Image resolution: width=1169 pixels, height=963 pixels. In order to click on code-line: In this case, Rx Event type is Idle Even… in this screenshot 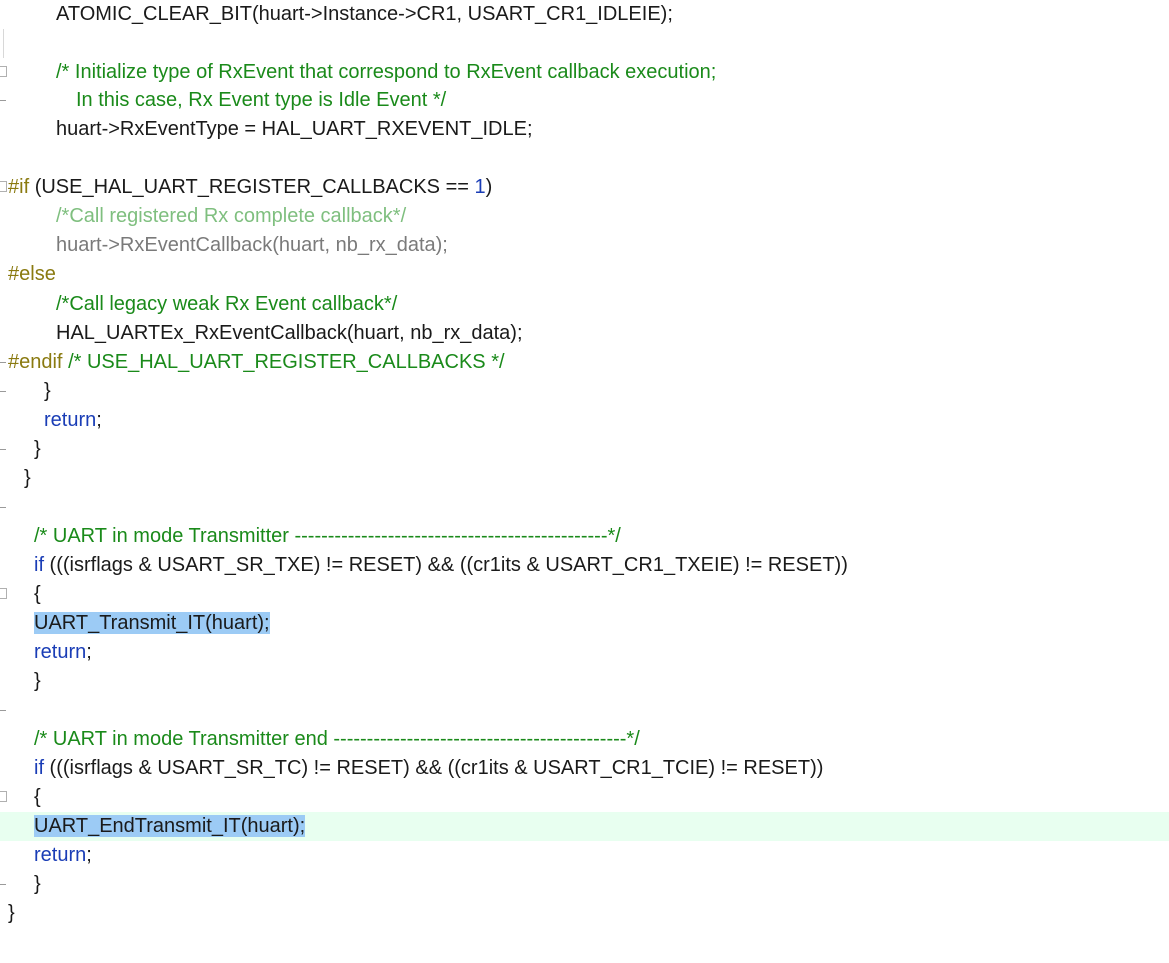, I will do `click(584, 100)`.